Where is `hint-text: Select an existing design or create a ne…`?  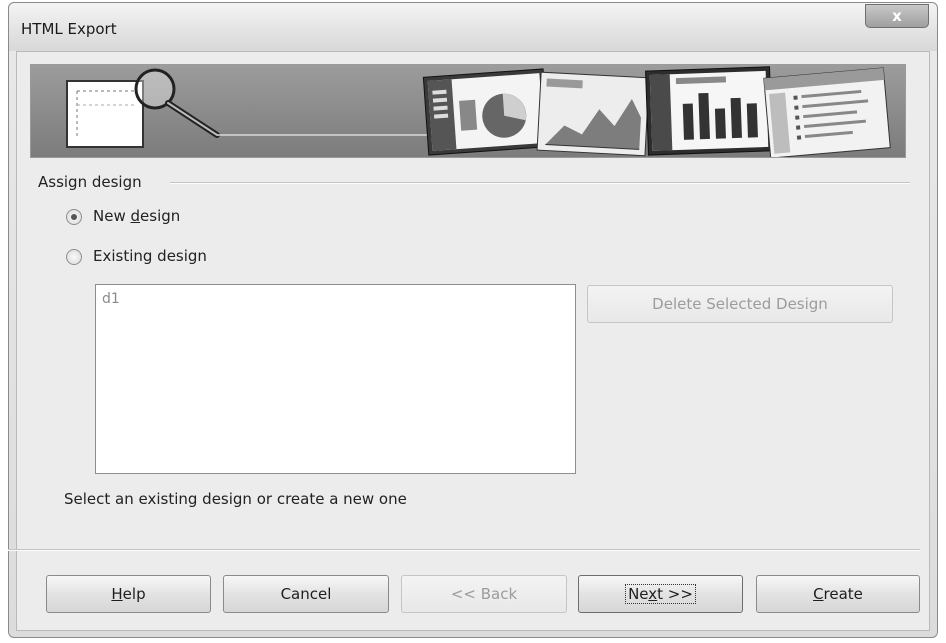 hint-text: Select an existing design or create a ne… is located at coordinates (235, 499).